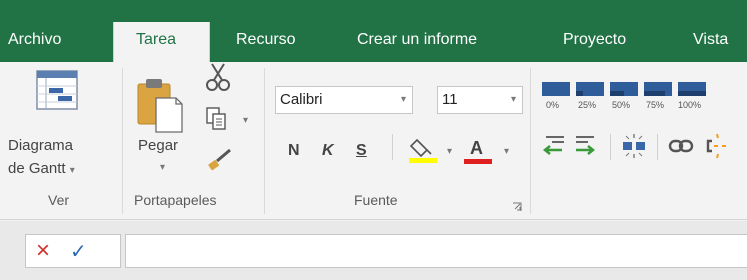 This screenshot has width=747, height=280. Describe the element at coordinates (682, 146) in the screenshot. I see `link-tasks-icon` at that location.